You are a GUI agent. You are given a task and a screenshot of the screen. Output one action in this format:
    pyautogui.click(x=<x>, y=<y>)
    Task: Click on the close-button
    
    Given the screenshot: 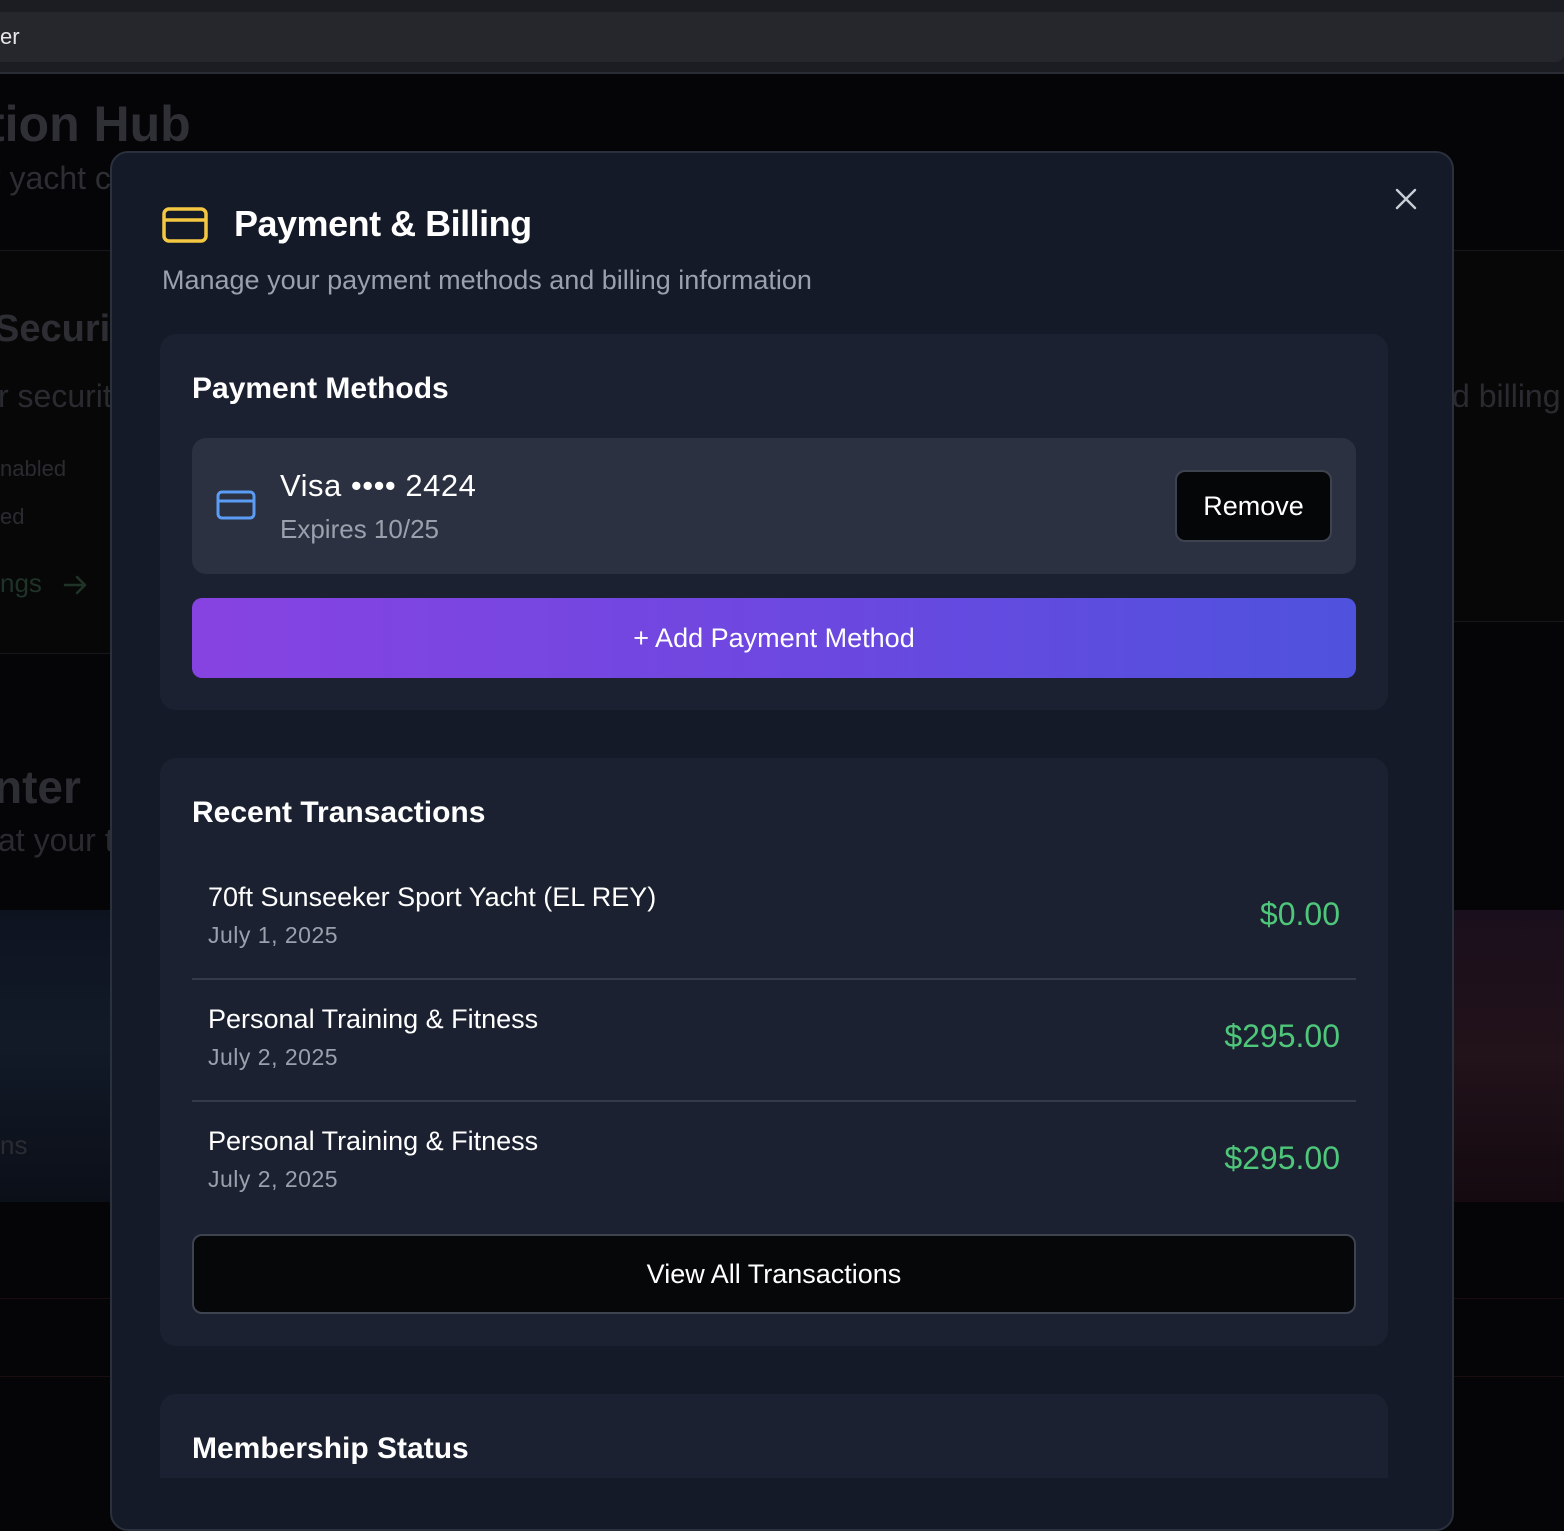 What is the action you would take?
    pyautogui.click(x=1406, y=201)
    